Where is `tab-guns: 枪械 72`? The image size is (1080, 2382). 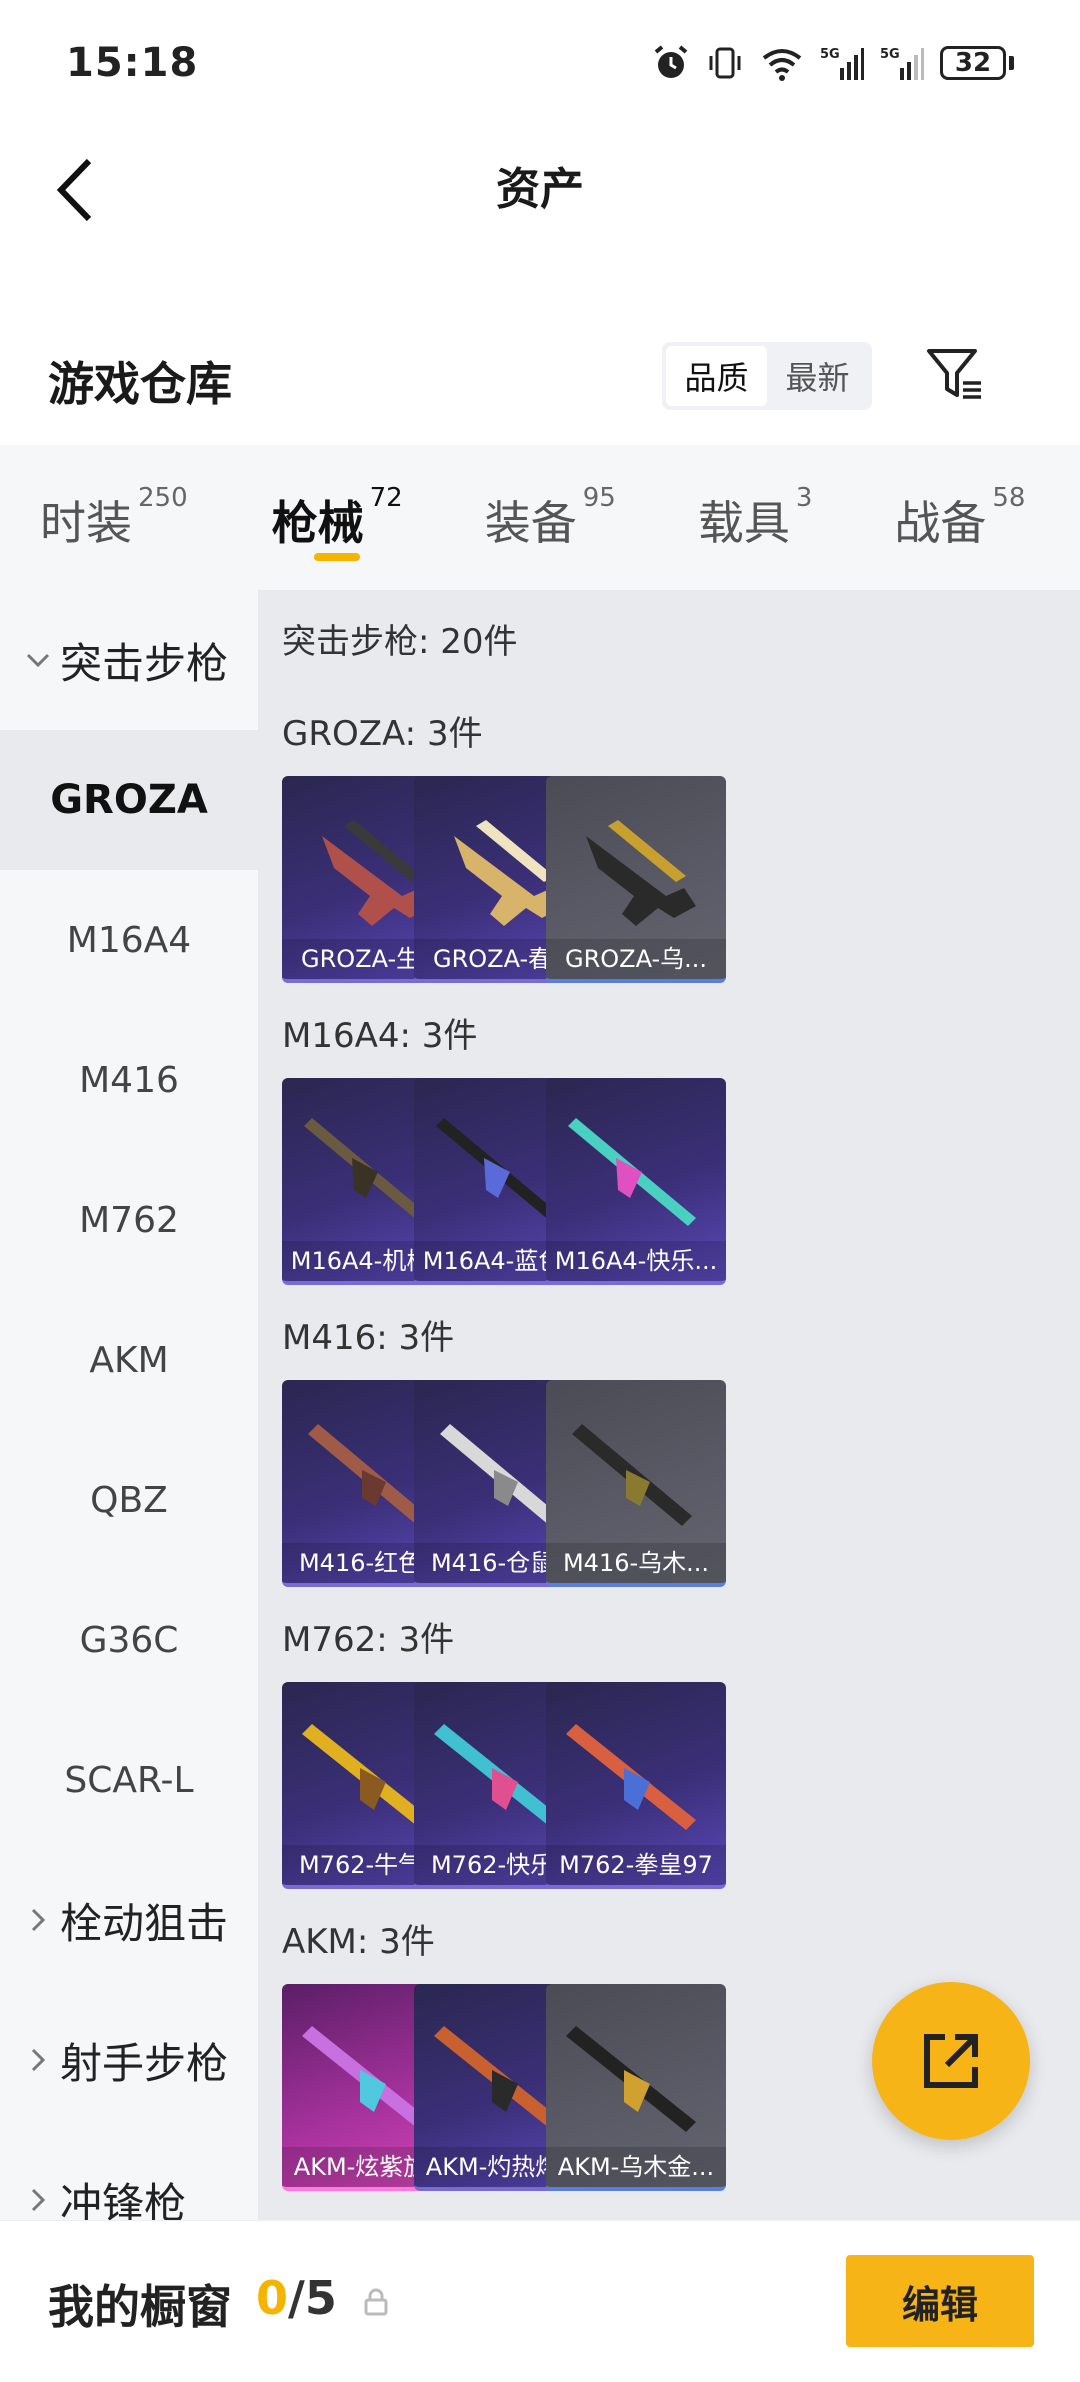 tab-guns: 枪械 72 is located at coordinates (337, 517).